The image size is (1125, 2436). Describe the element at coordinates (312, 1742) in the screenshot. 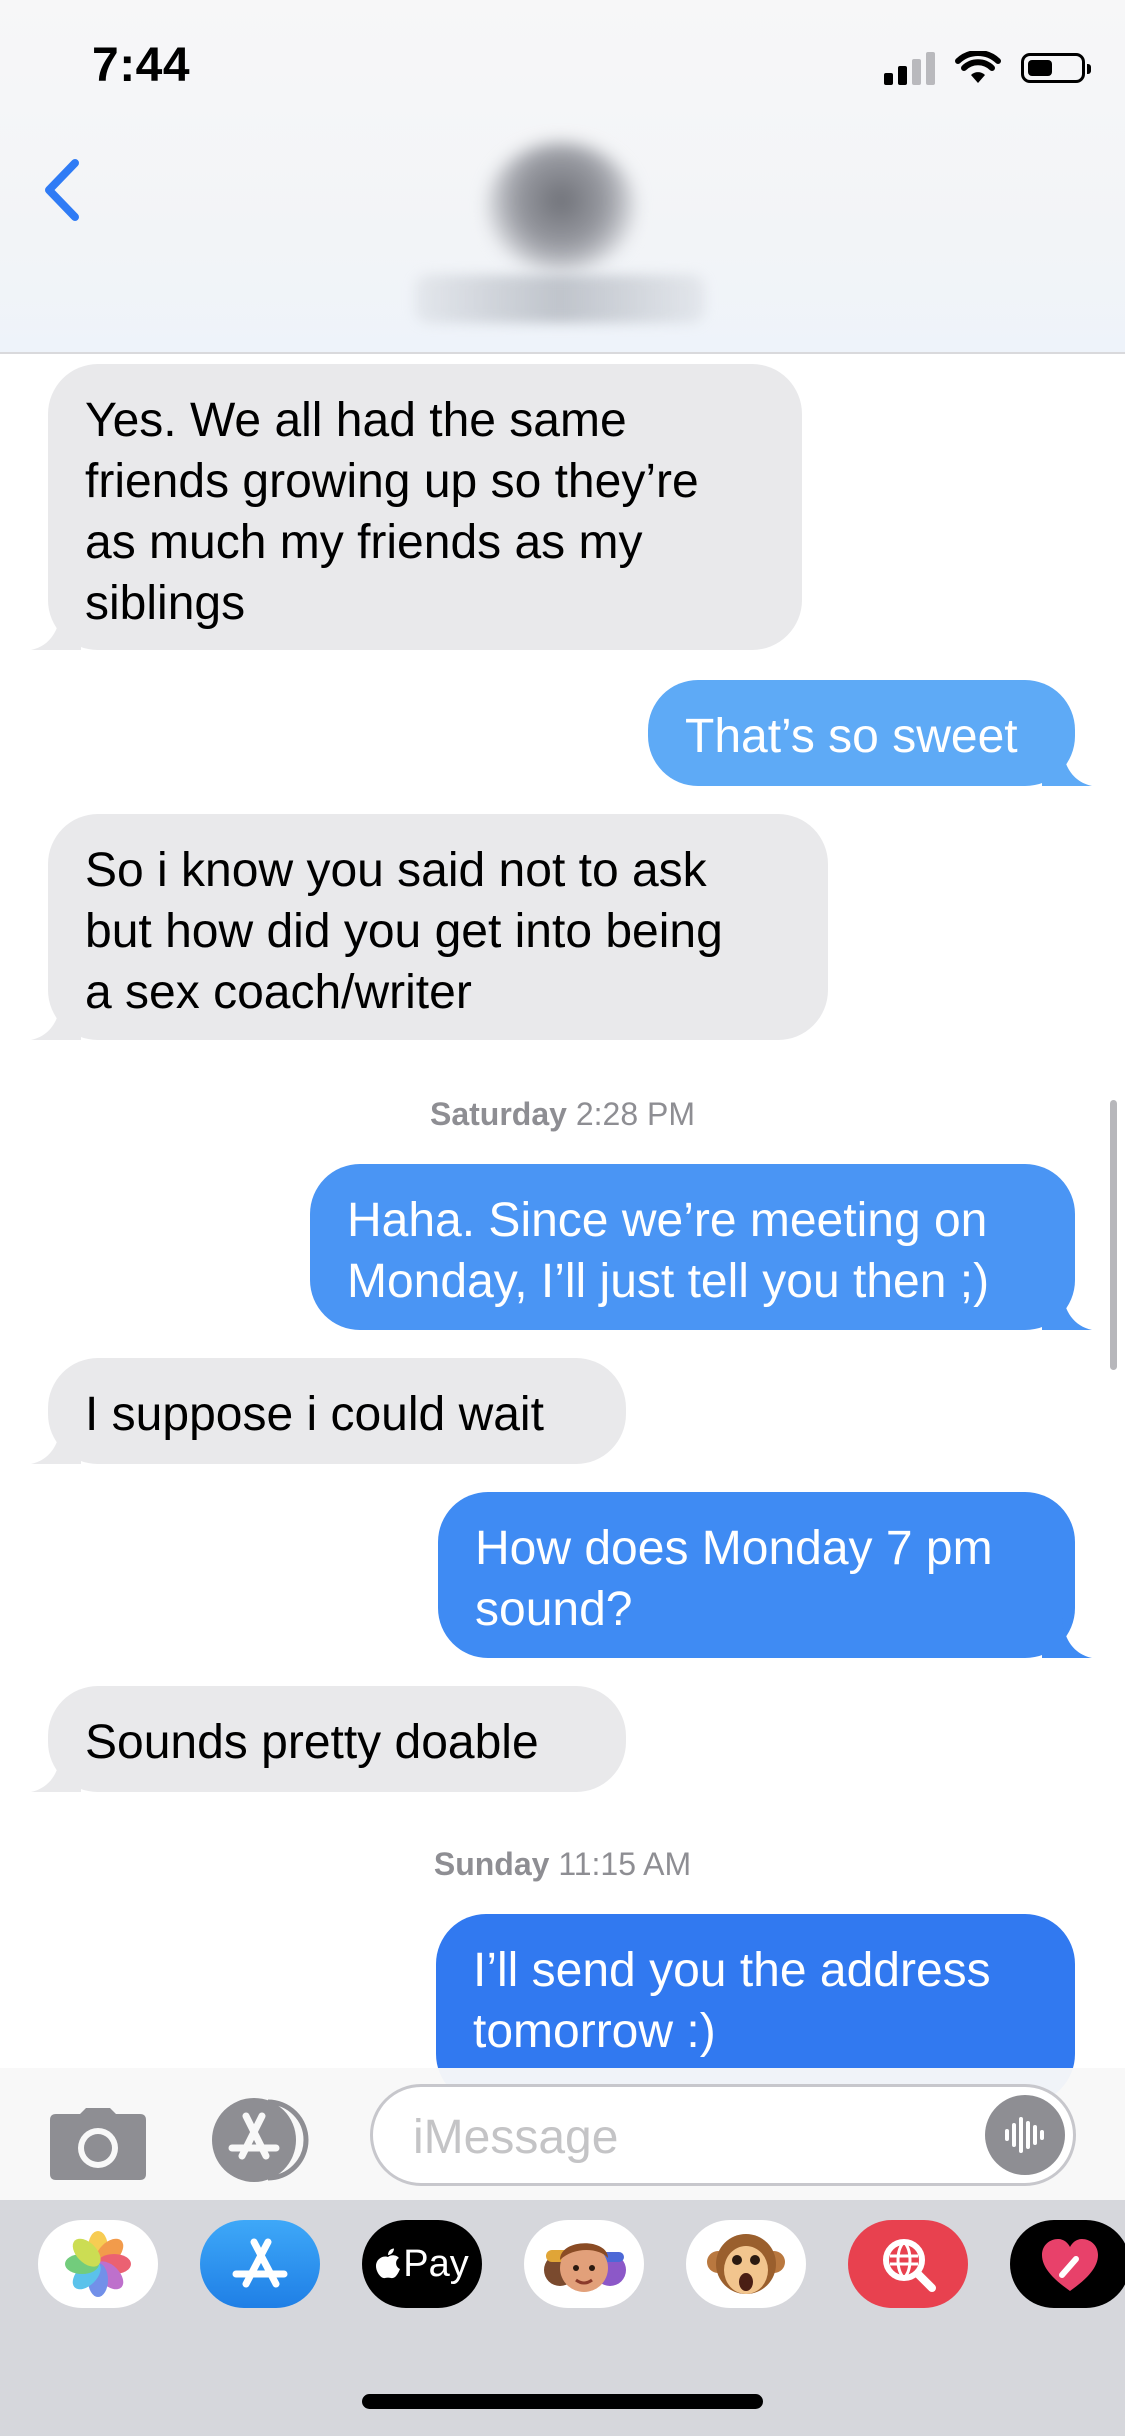

I see `message-text: Sounds pretty doable` at that location.